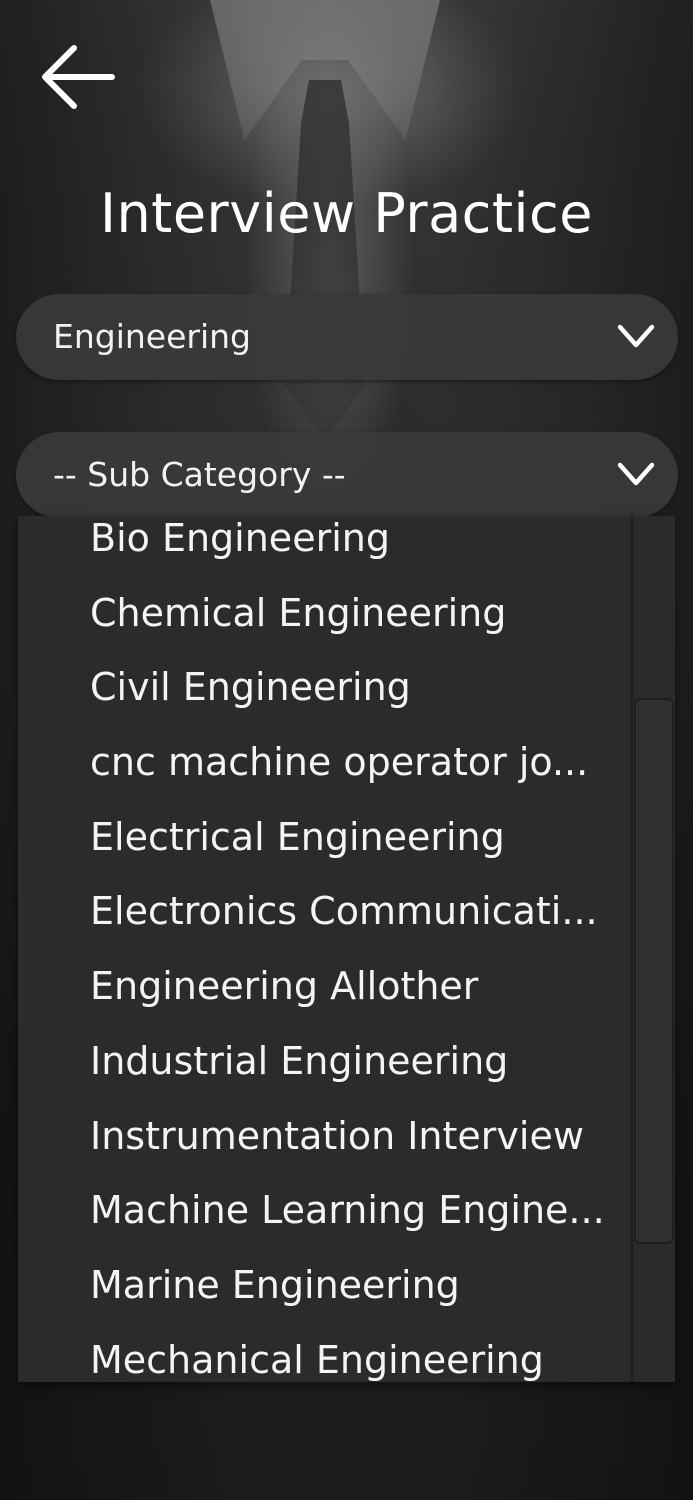 The width and height of the screenshot is (693, 1500). Describe the element at coordinates (326, 1136) in the screenshot. I see `dropdown-item: Instrumentation Interview` at that location.